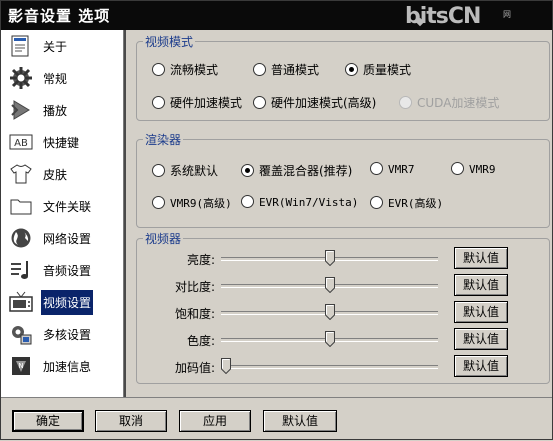 This screenshot has width=553, height=441. I want to click on radio-quality-mode: 质量模式, so click(378, 69).